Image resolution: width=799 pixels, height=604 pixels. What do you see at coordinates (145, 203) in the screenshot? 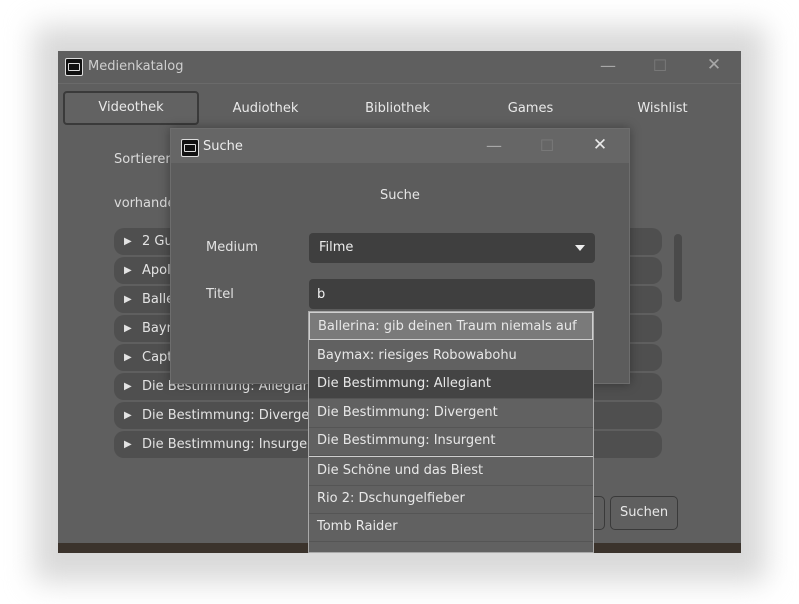
I see `available-label: vorhande` at bounding box center [145, 203].